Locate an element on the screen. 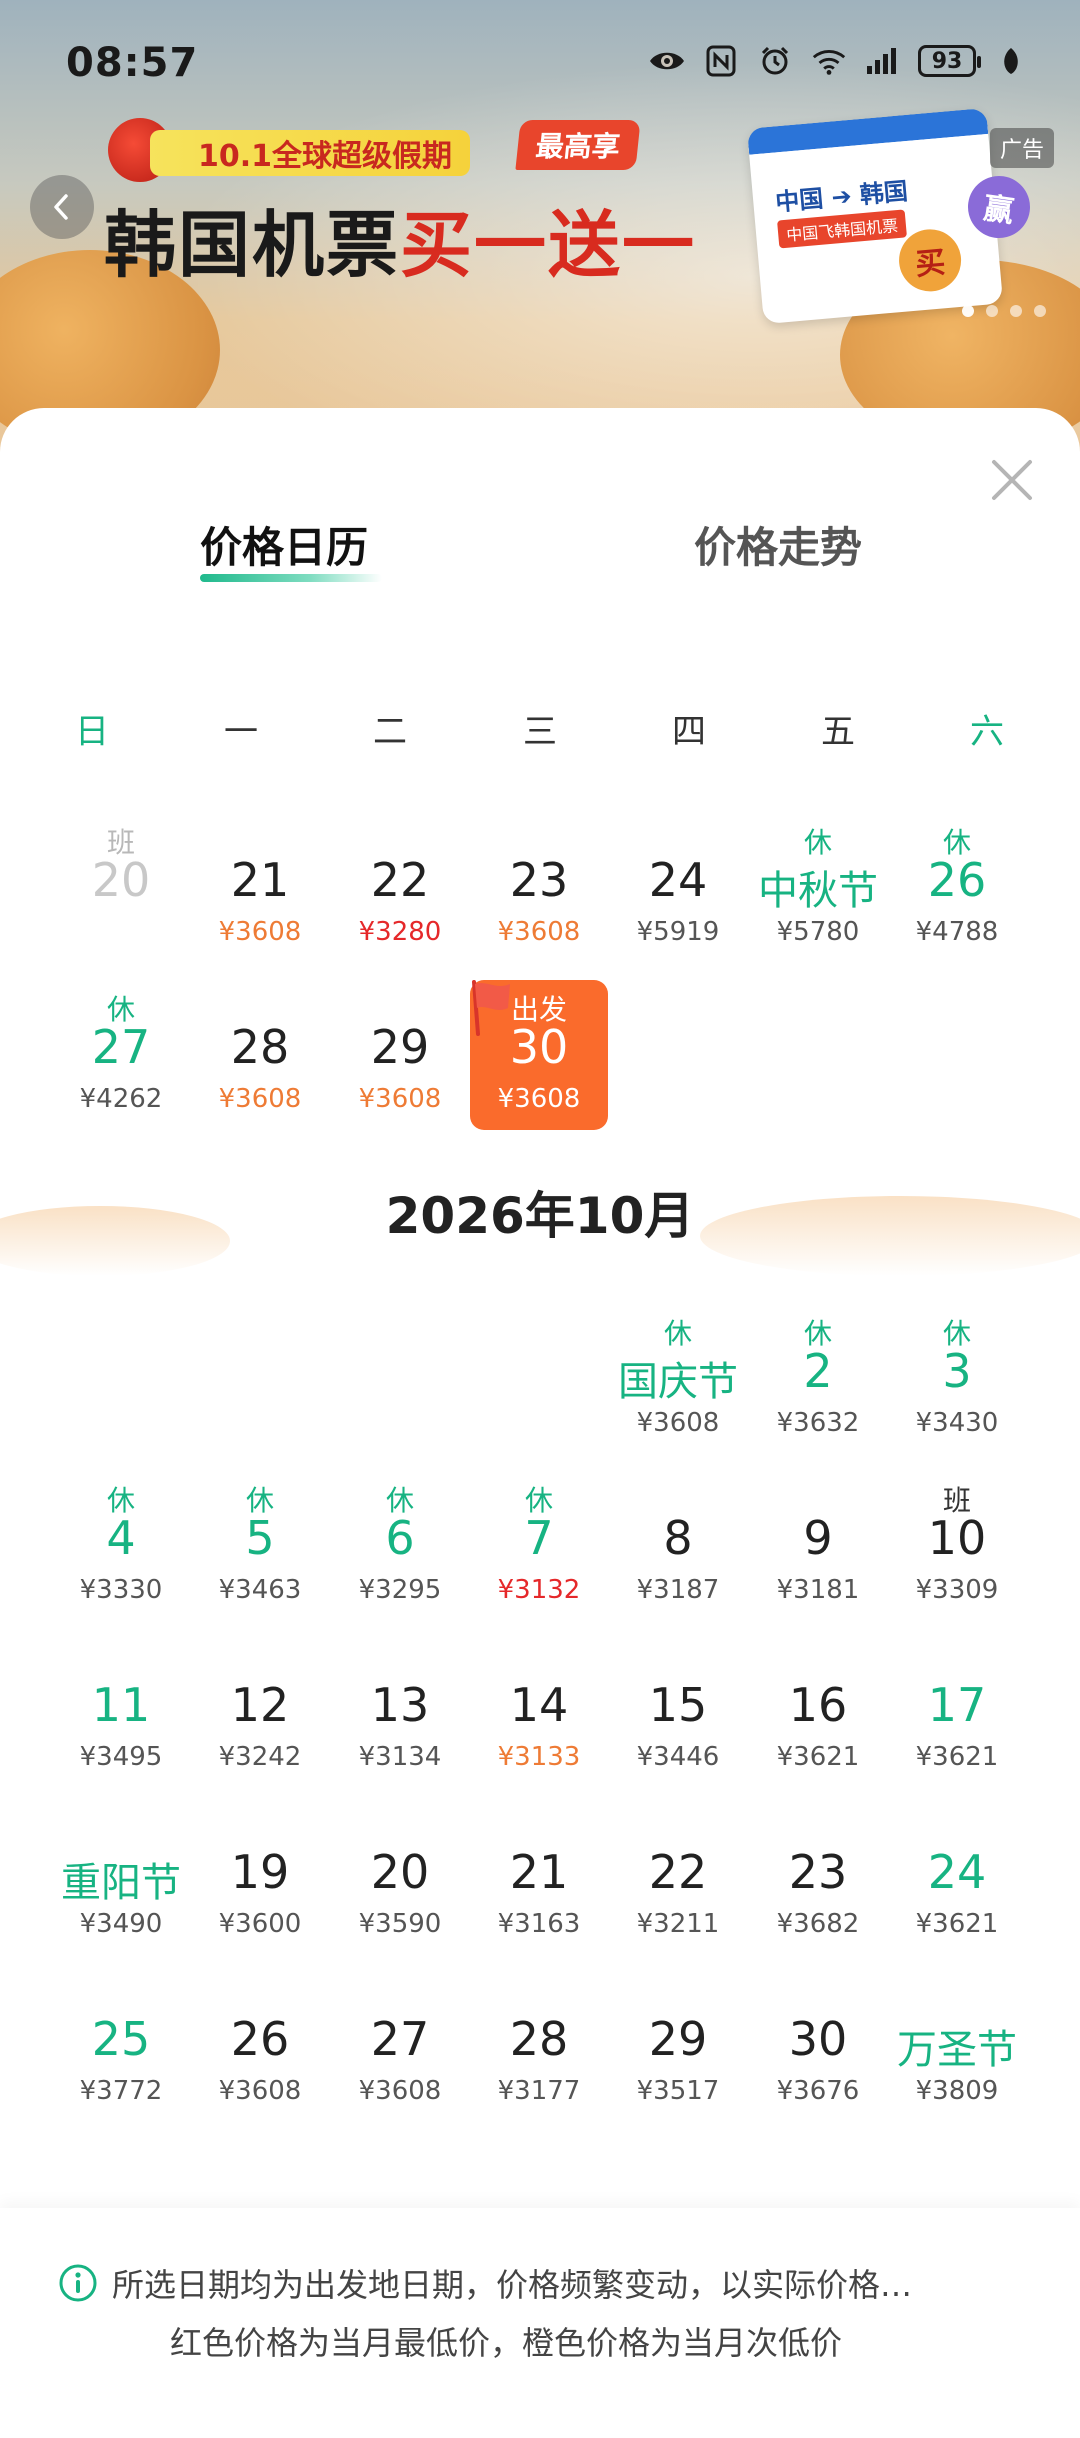  day-price: ¥5919 is located at coordinates (678, 932).